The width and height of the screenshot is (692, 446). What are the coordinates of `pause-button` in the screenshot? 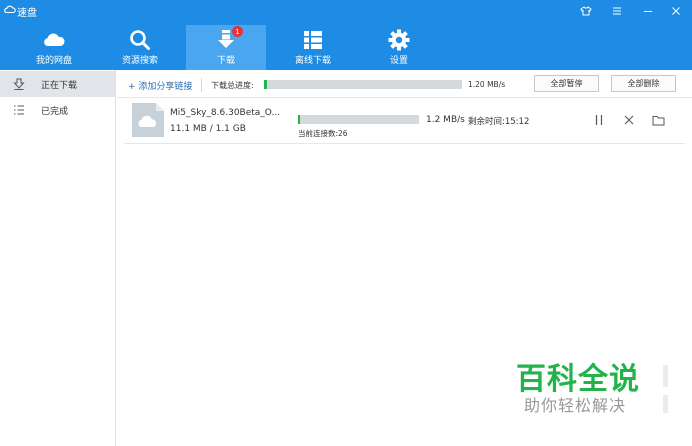 It's located at (599, 120).